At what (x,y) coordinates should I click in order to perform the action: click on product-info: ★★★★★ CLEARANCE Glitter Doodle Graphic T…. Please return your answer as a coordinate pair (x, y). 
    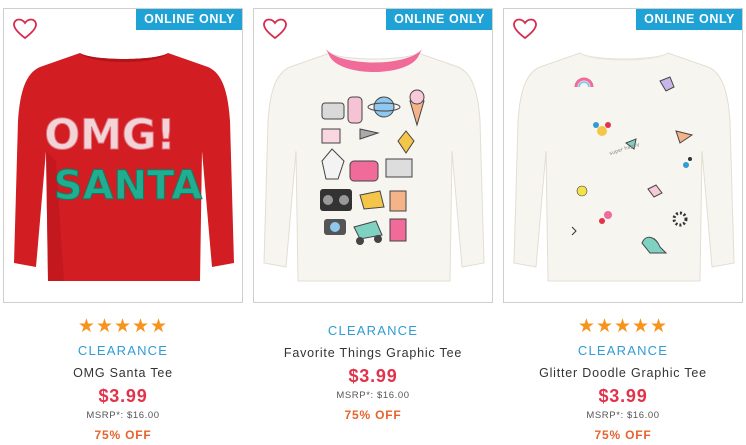
    Looking at the image, I should click on (623, 379).